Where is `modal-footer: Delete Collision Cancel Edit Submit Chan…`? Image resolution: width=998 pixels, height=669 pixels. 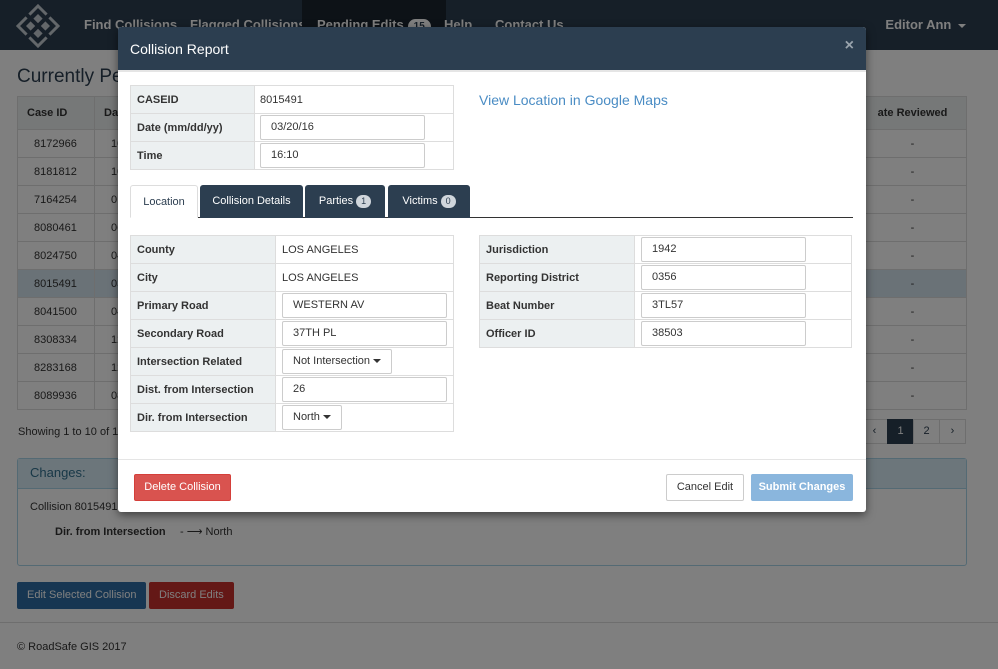
modal-footer: Delete Collision Cancel Edit Submit Chan… is located at coordinates (492, 485).